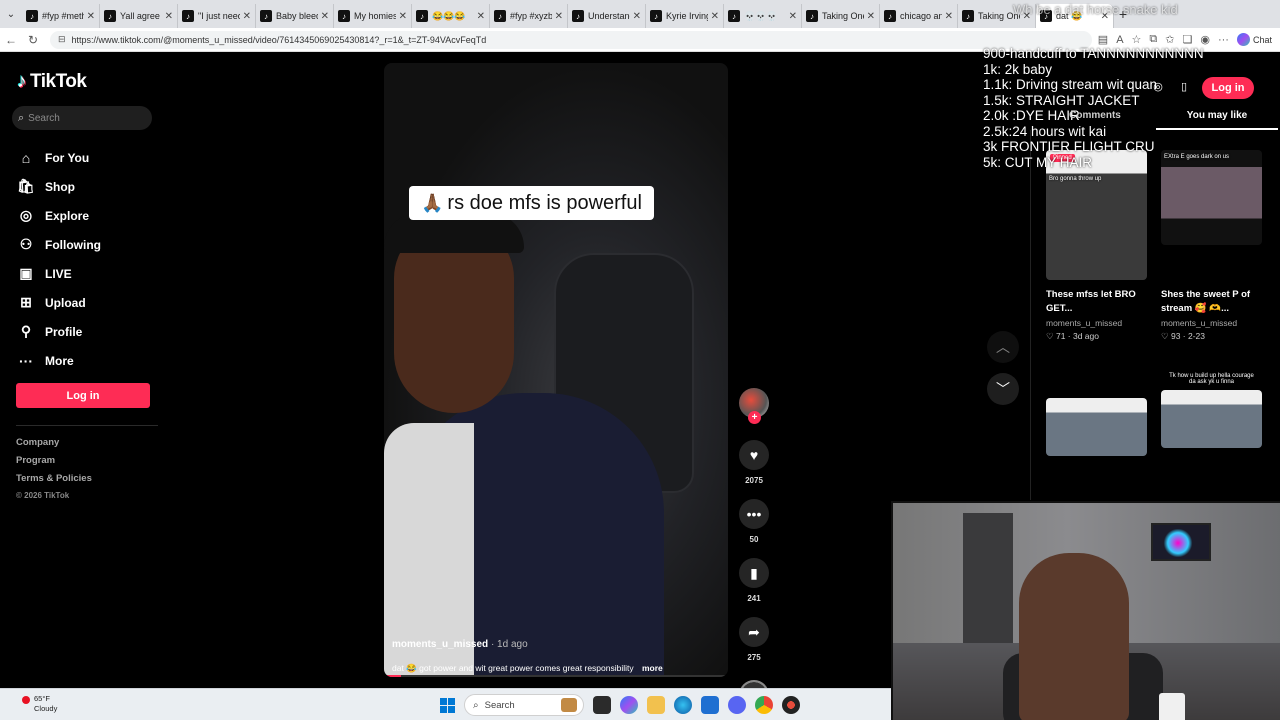  What do you see at coordinates (83, 395) in the screenshot?
I see `login-button: Log in` at bounding box center [83, 395].